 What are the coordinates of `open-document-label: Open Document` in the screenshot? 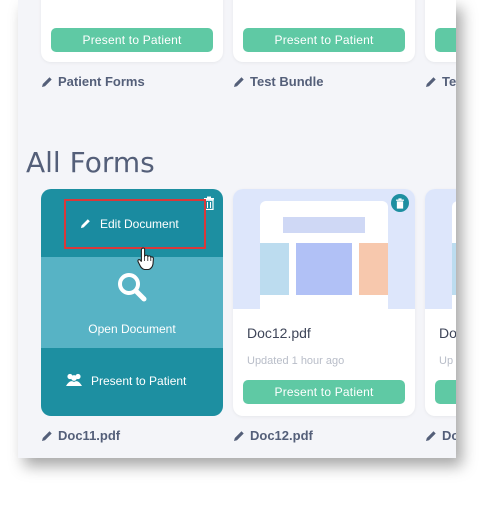 It's located at (132, 329).